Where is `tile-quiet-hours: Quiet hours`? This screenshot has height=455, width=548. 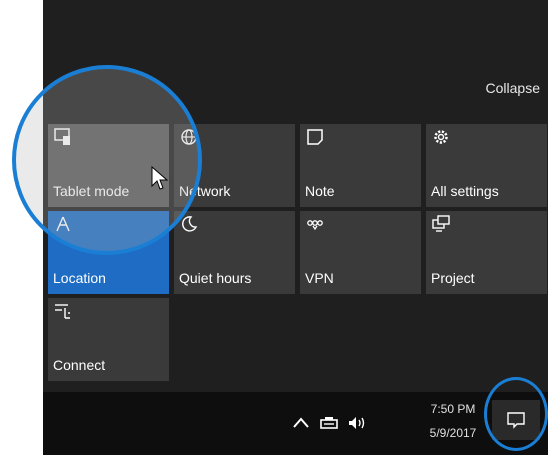 tile-quiet-hours: Quiet hours is located at coordinates (234, 252).